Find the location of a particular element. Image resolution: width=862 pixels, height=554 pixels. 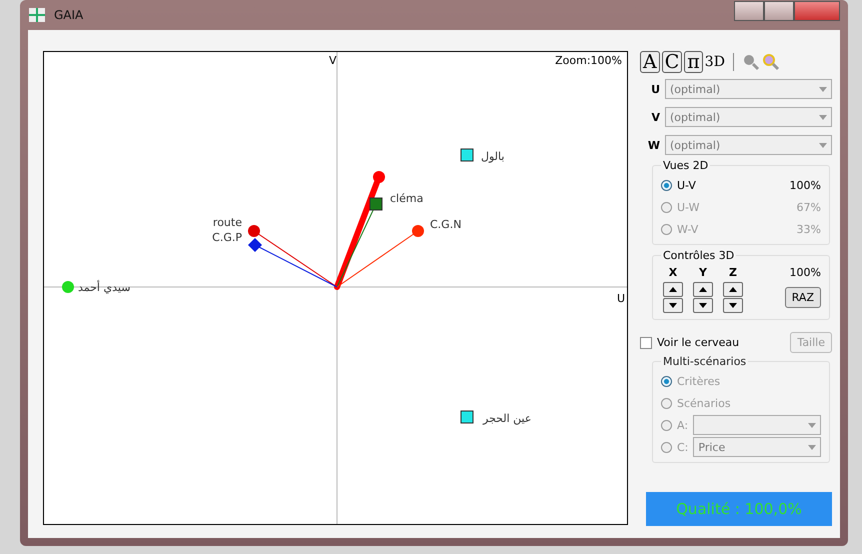

axis-label: Z is located at coordinates (733, 272).